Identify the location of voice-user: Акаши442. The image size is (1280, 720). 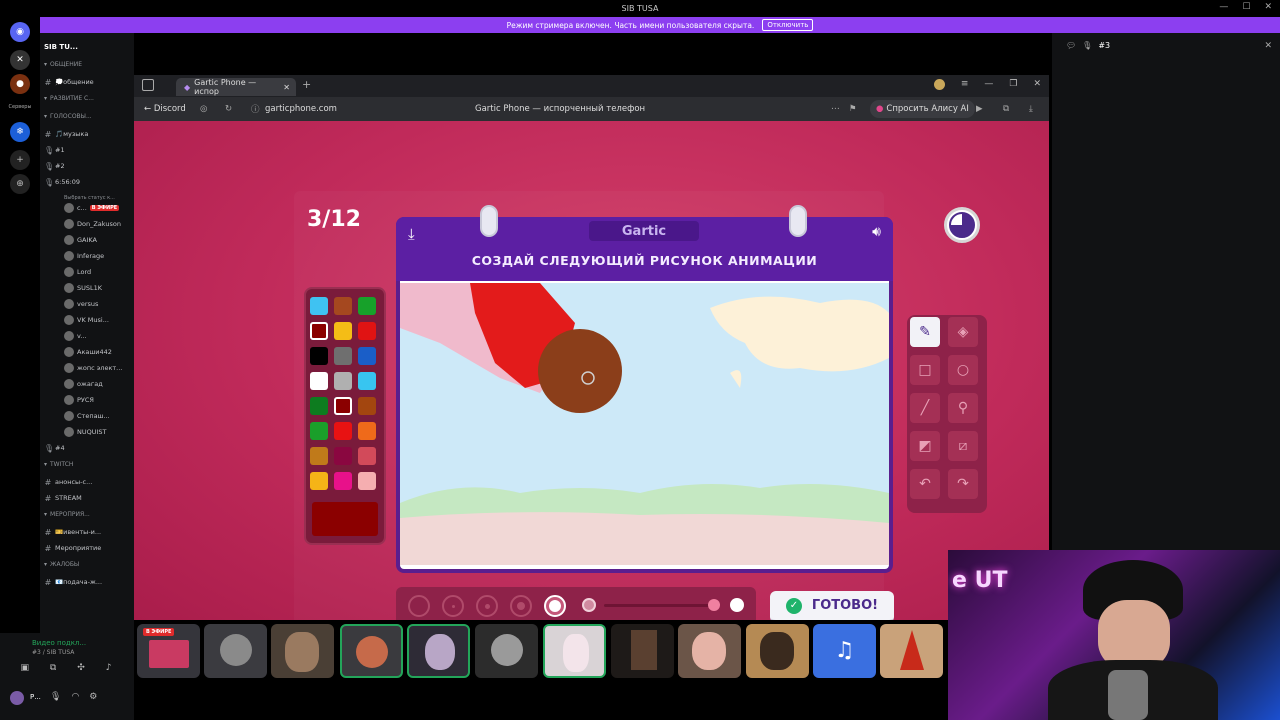
(98, 352).